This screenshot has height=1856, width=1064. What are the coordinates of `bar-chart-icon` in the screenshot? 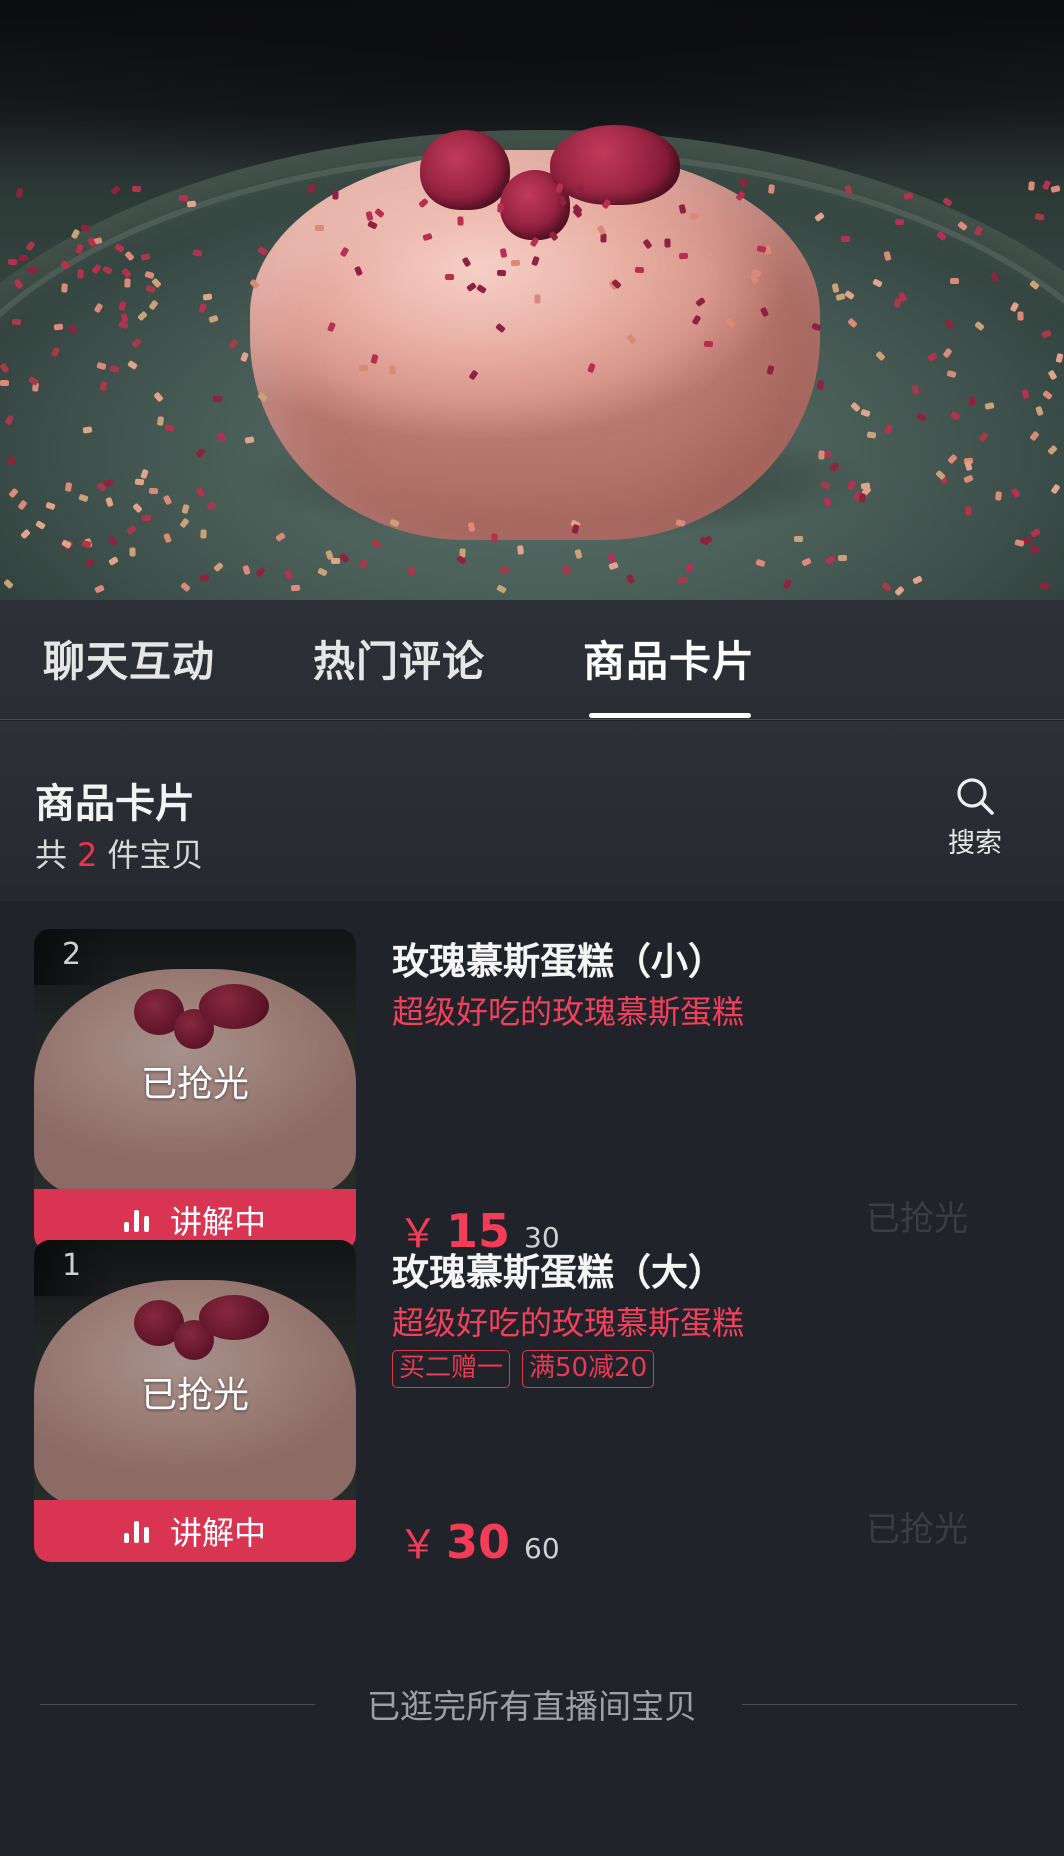 It's located at (138, 1531).